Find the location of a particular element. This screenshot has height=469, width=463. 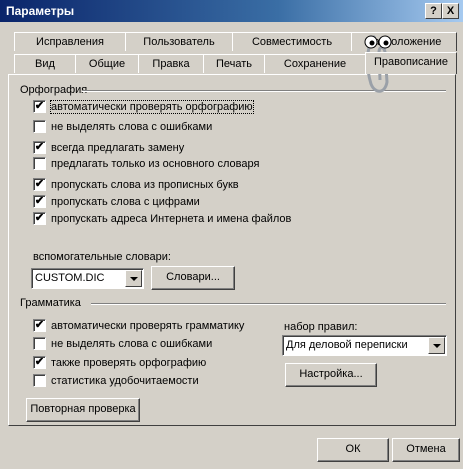

checkbox-main-dict-only: предлагать только из основного словаря is located at coordinates (146, 164).